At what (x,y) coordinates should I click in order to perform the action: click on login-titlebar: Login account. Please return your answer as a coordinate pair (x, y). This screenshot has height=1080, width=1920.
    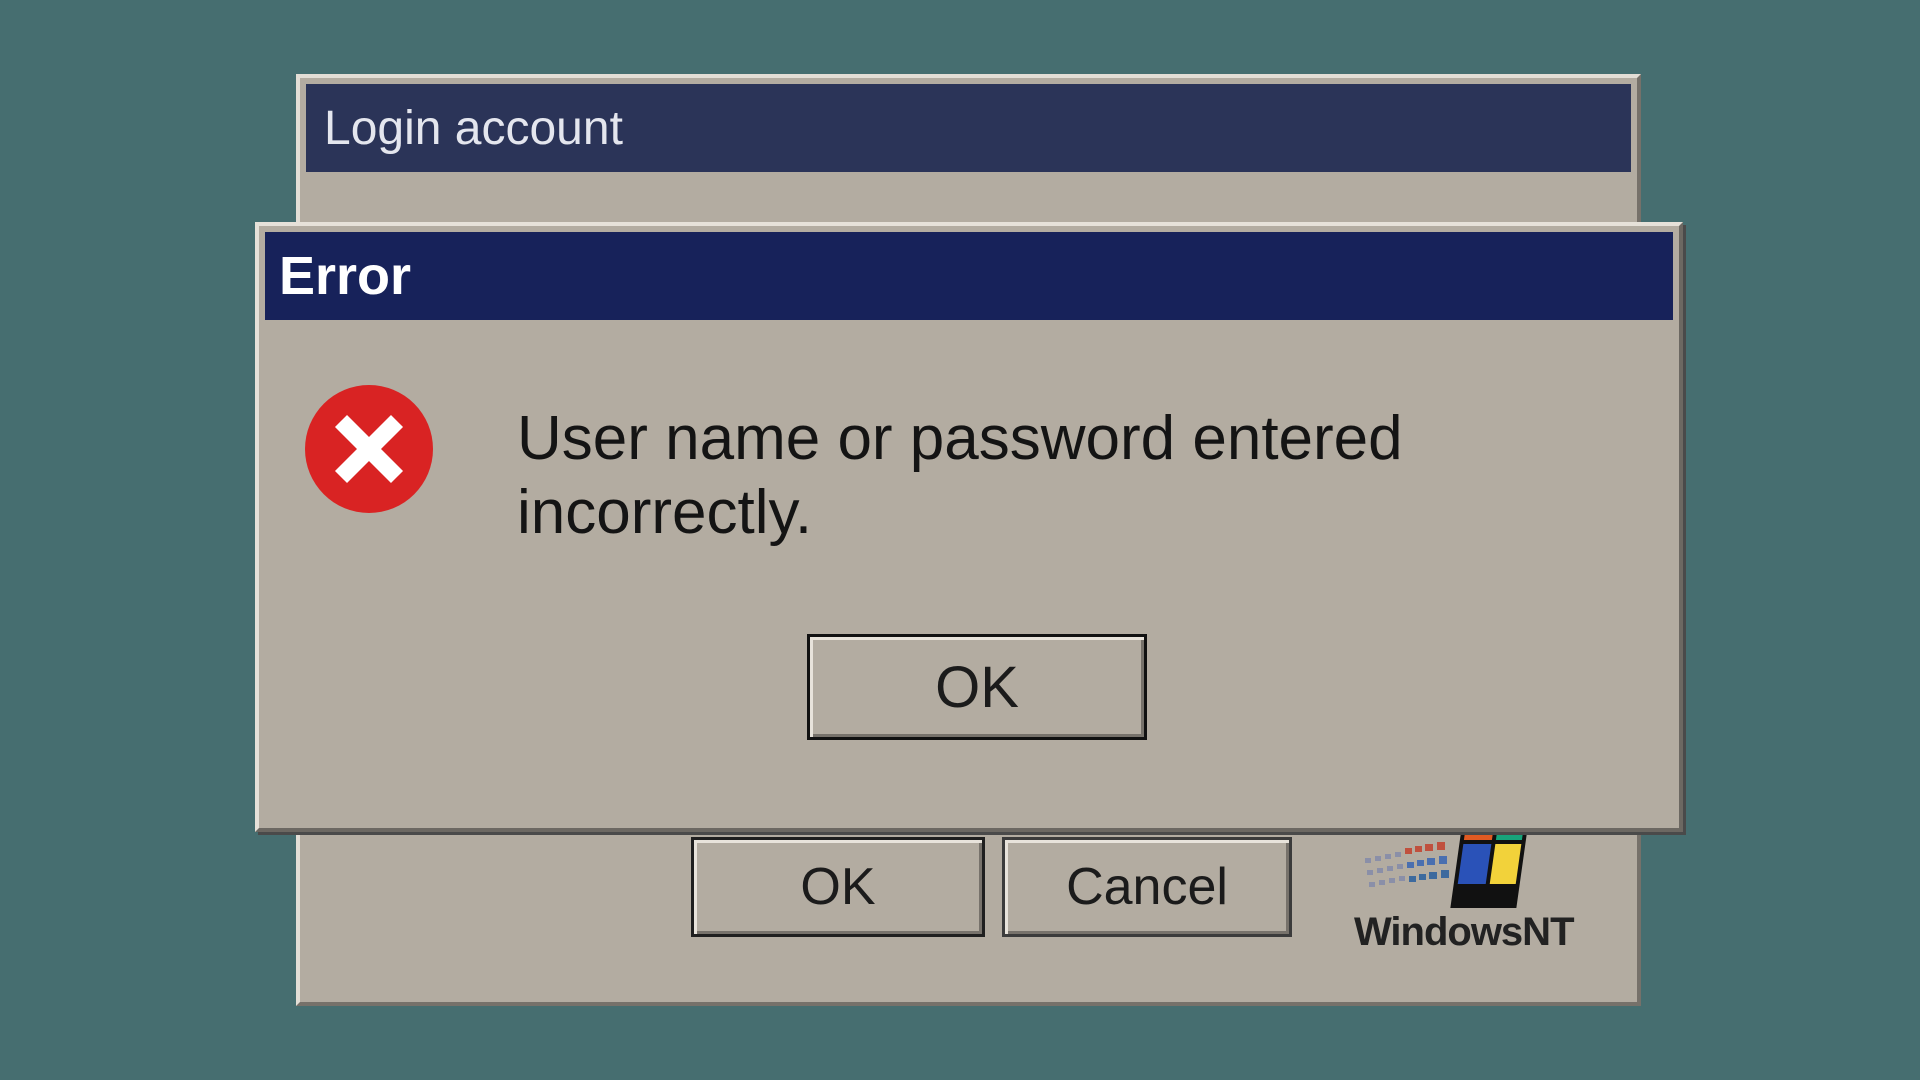
    Looking at the image, I should click on (968, 128).